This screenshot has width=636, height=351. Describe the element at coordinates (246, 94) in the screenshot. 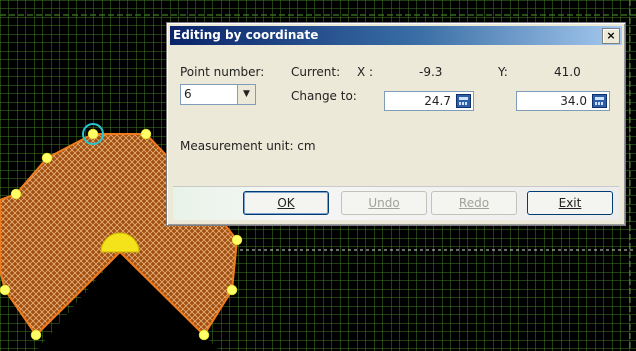

I see `chevron-down-icon: ▼` at that location.